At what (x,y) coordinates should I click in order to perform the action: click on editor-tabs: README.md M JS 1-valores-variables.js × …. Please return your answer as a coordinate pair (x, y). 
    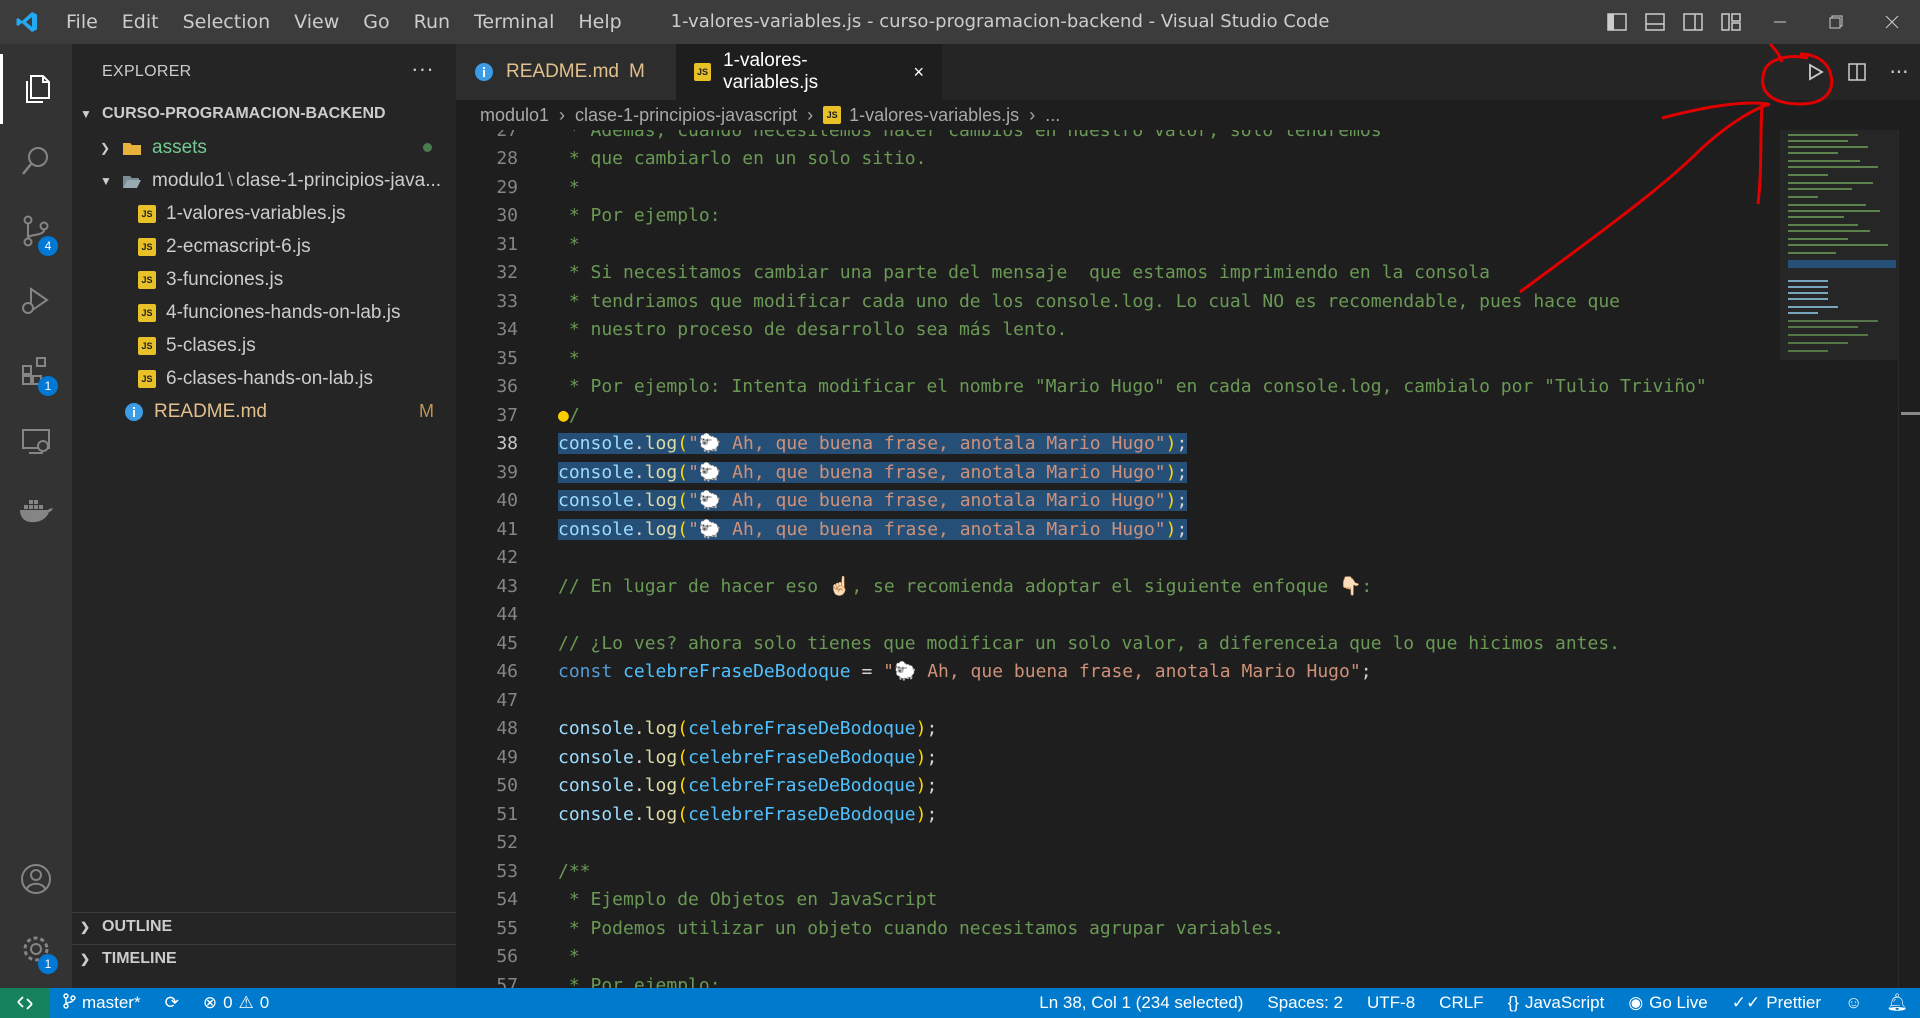
    Looking at the image, I should click on (1188, 72).